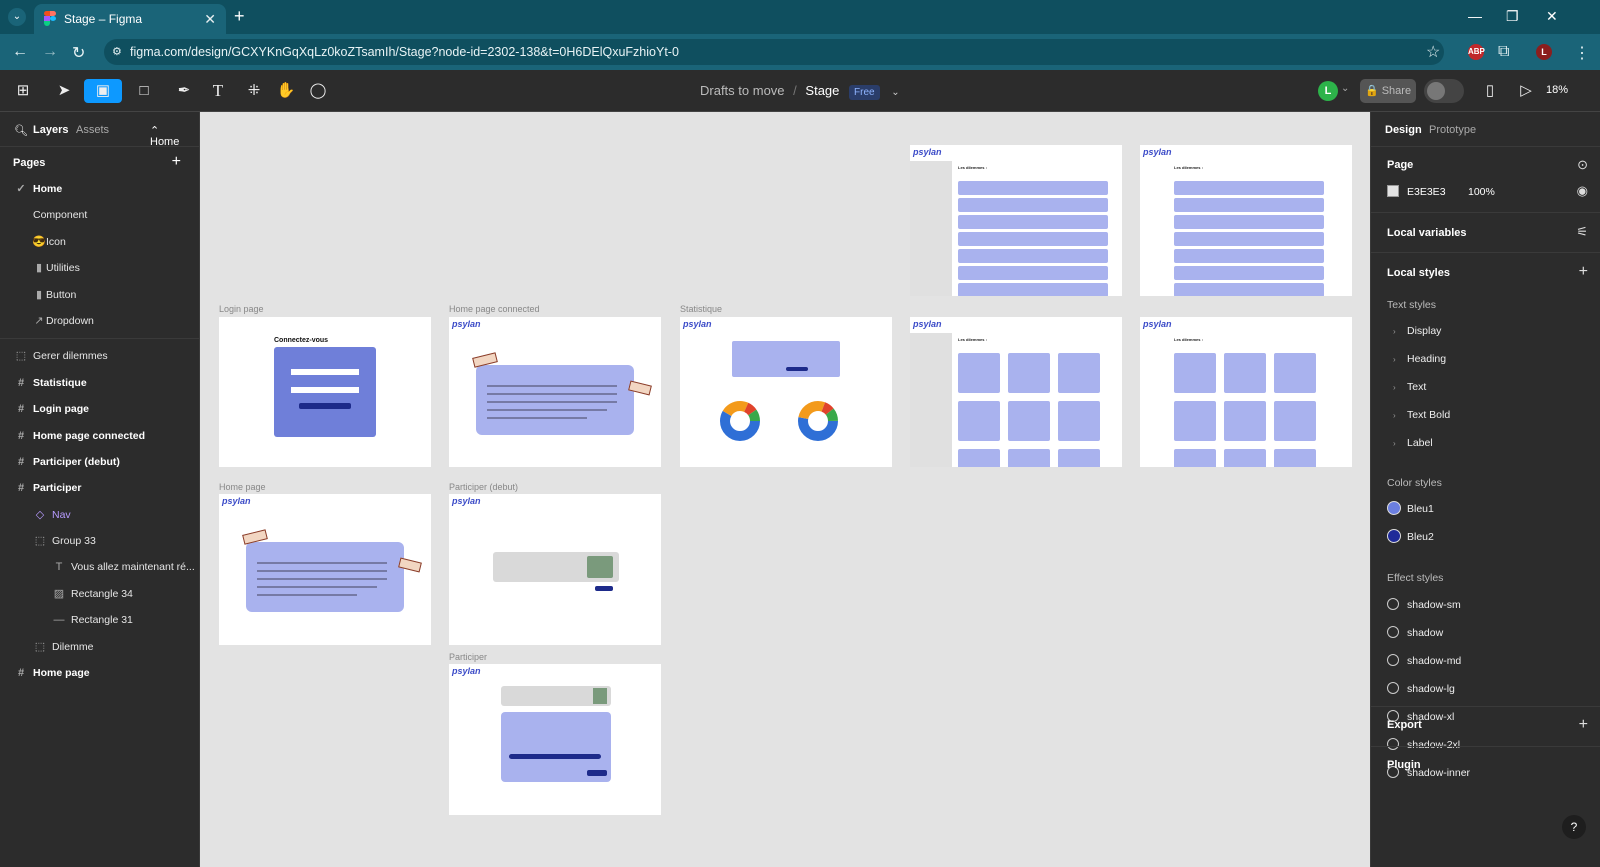 This screenshot has width=1600, height=867. What do you see at coordinates (286, 91) in the screenshot?
I see `hand-tool-icon: ✋` at bounding box center [286, 91].